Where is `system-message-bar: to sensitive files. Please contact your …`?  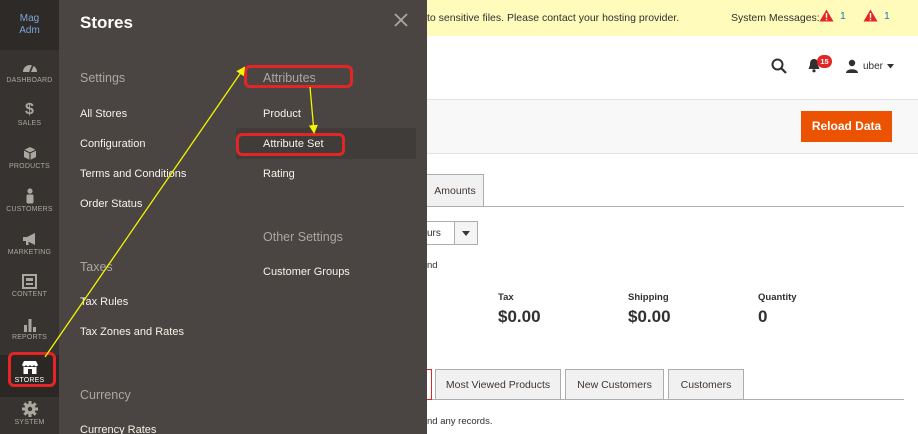 system-message-bar: to sensitive files. Please contact your … is located at coordinates (672, 18).